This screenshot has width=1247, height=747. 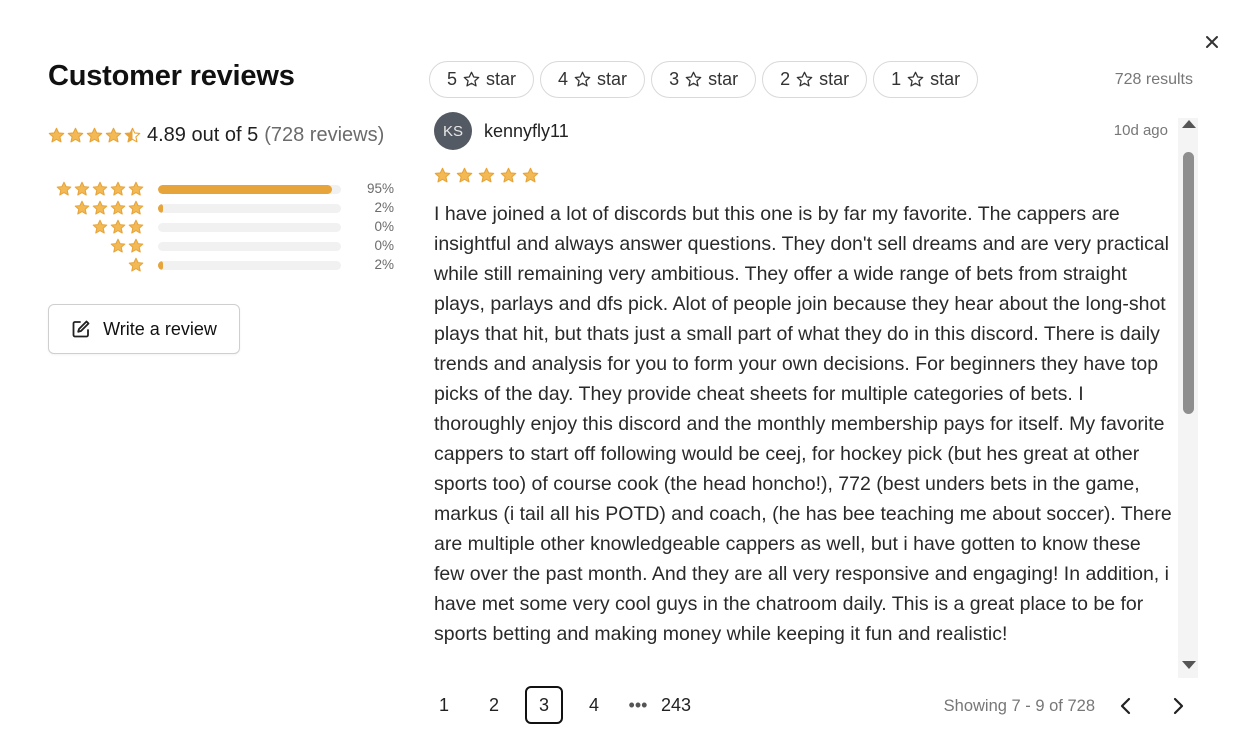 I want to click on page-3-button: 3, so click(x=544, y=705).